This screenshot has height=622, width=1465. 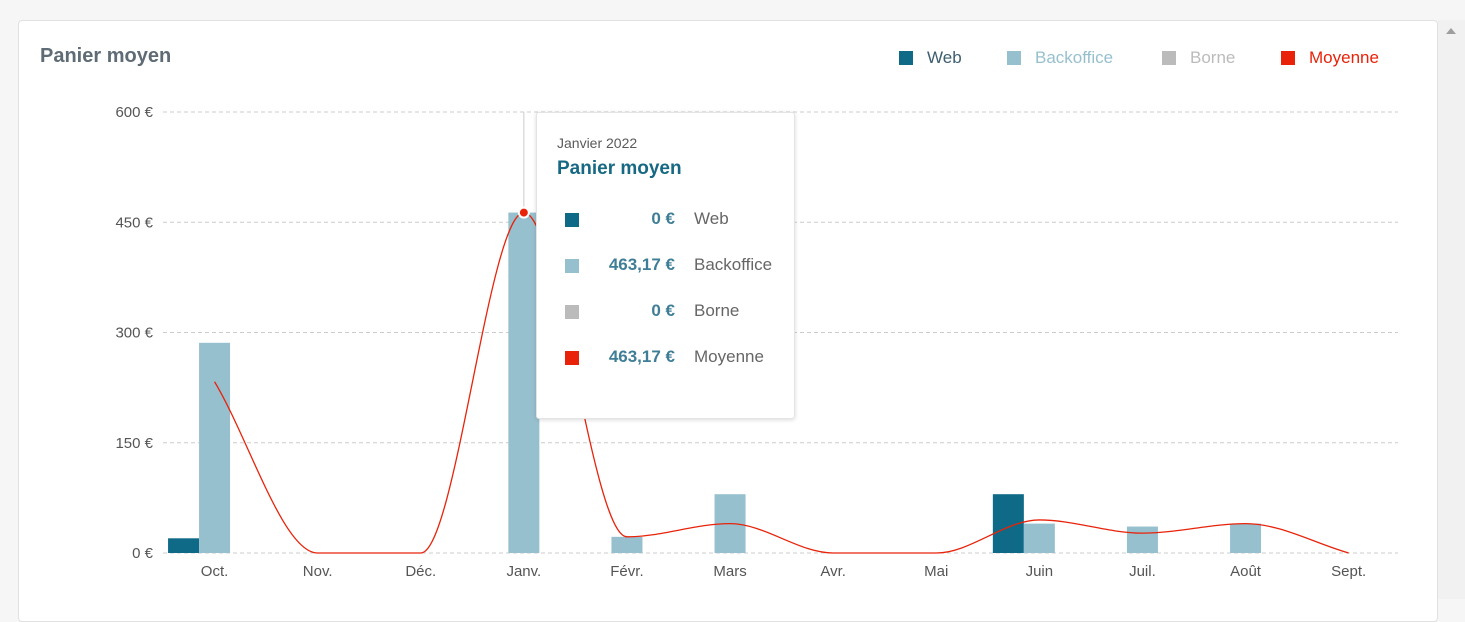 What do you see at coordinates (572, 312) in the screenshot?
I see `tooltip-swatch-borne` at bounding box center [572, 312].